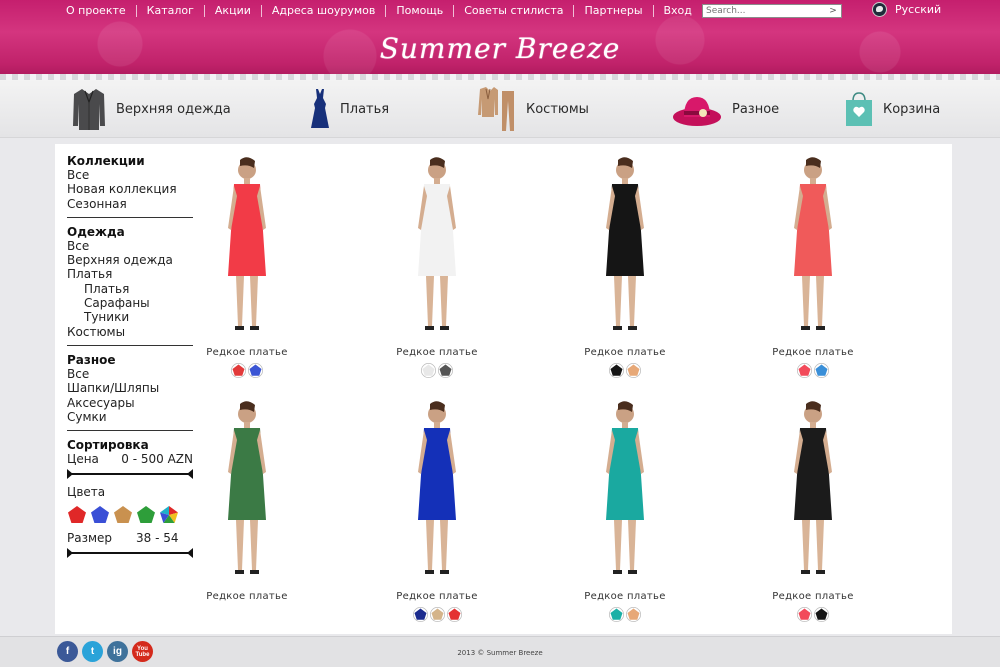  I want to click on search-button: >, so click(833, 11).